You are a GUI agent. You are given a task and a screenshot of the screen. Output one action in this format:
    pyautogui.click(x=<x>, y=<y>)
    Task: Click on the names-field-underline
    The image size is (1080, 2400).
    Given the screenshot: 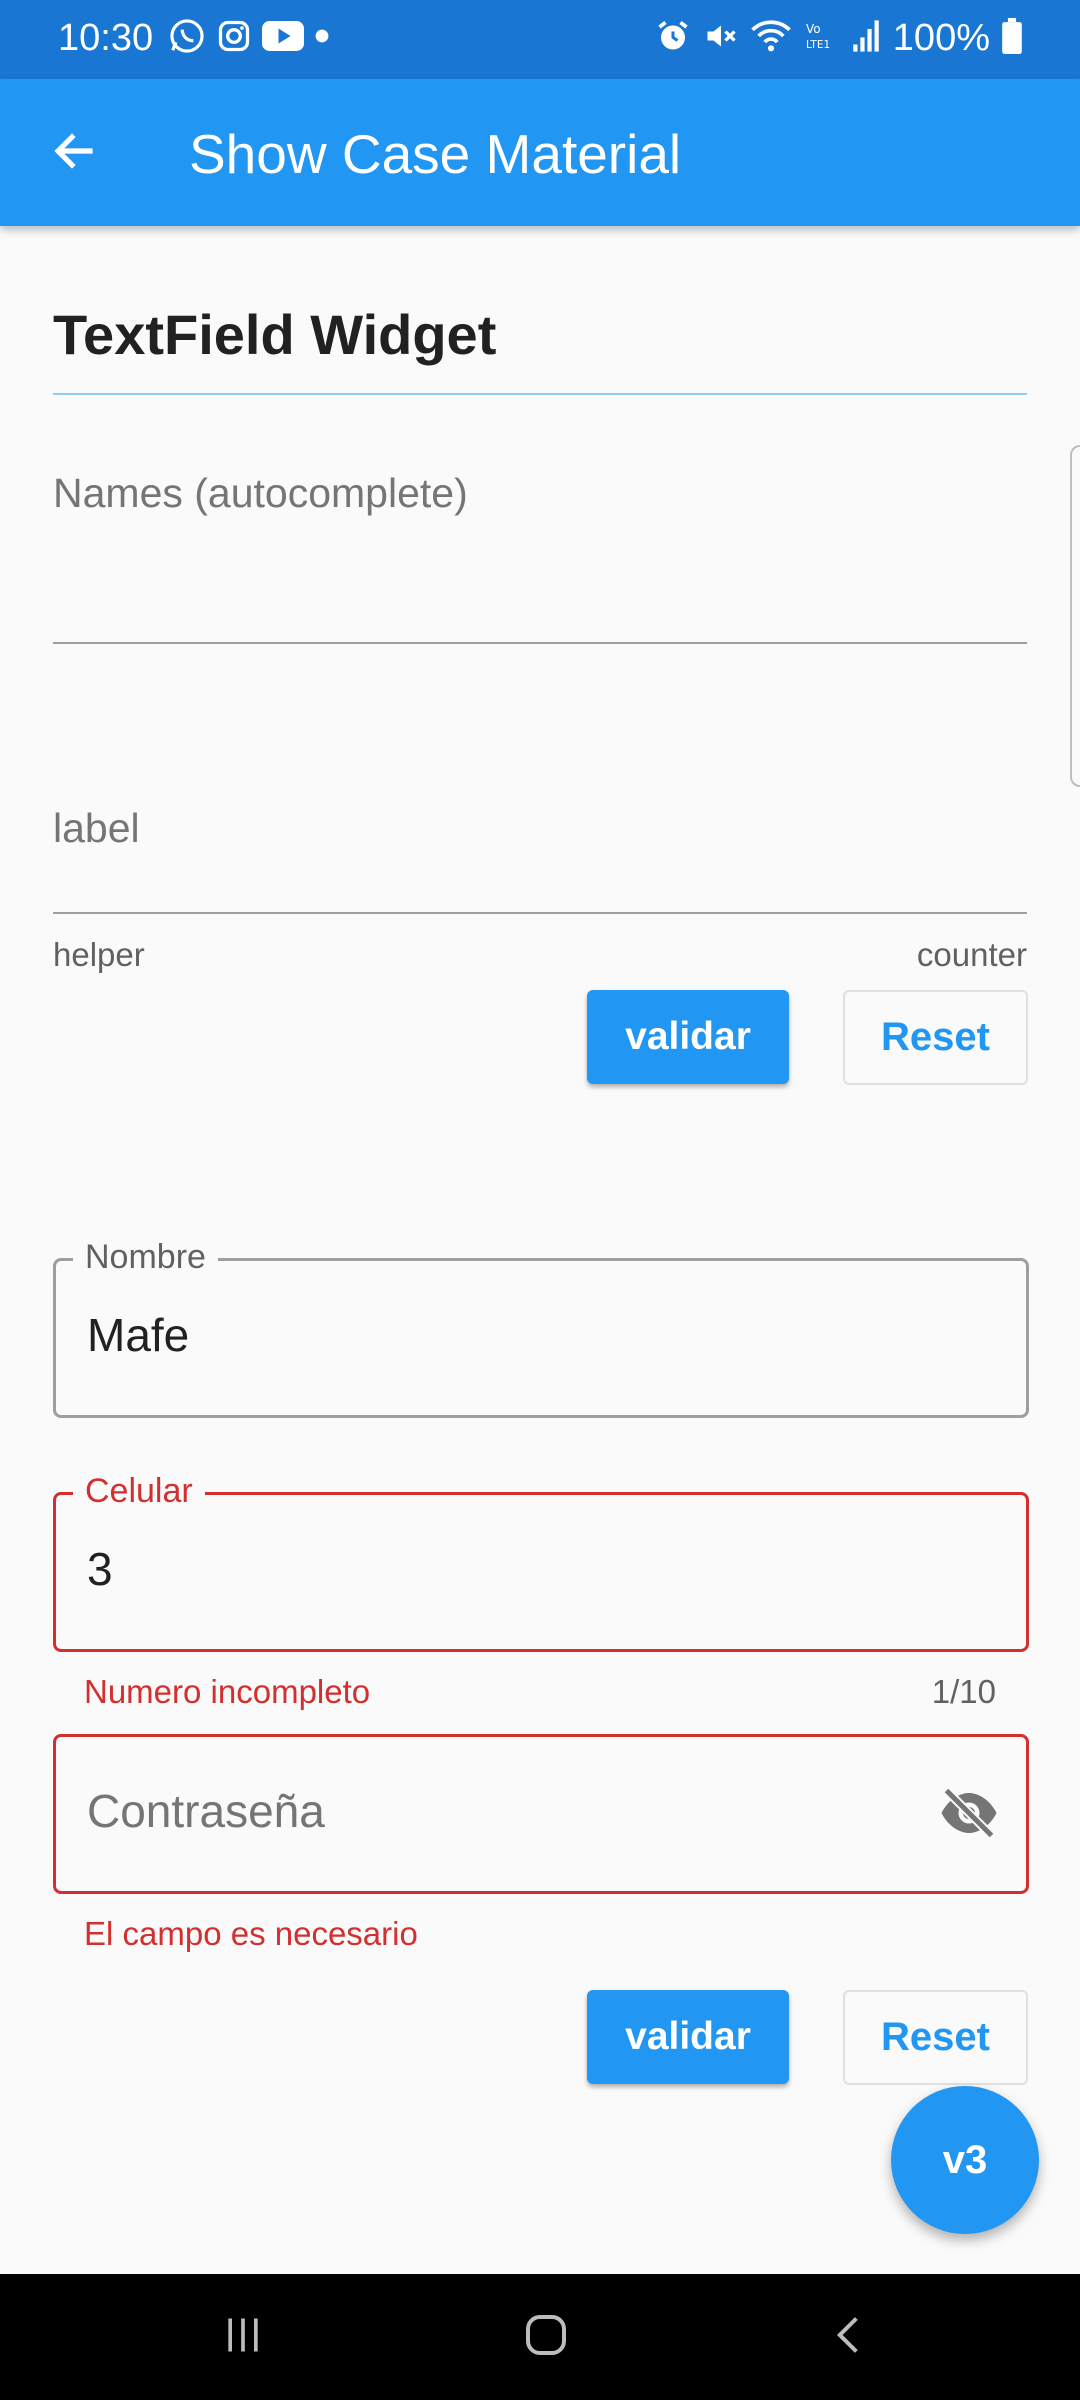 What is the action you would take?
    pyautogui.click(x=540, y=643)
    